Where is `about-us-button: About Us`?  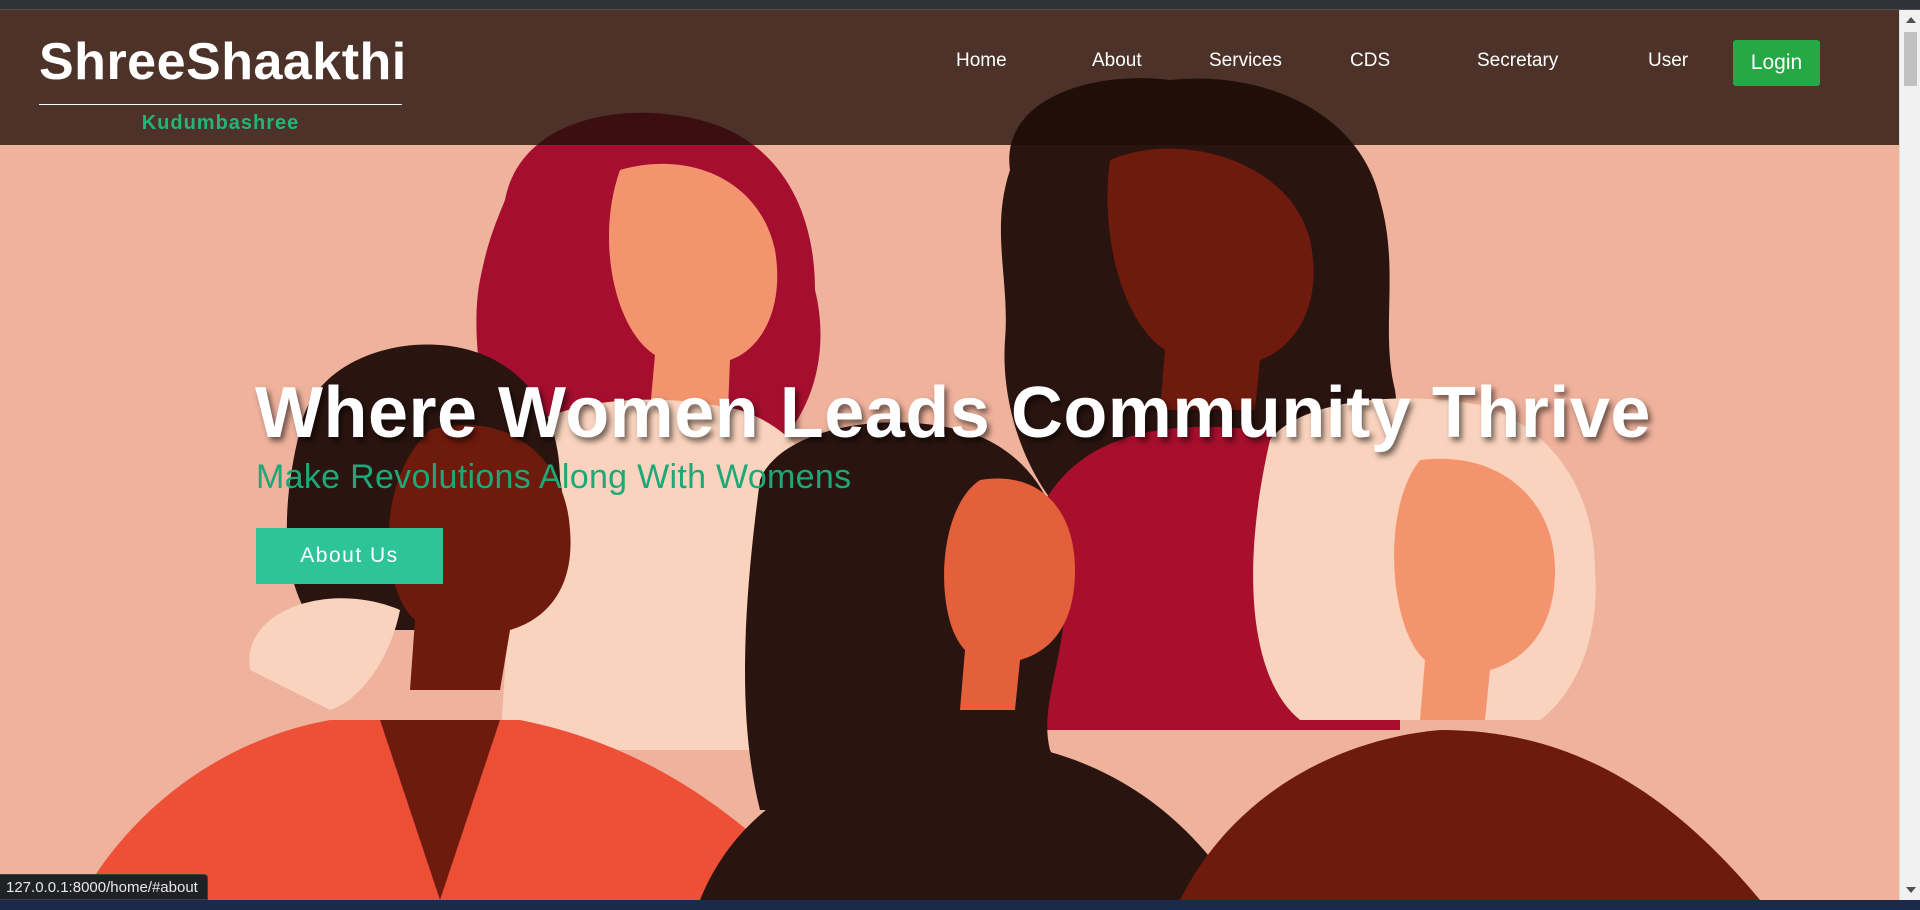
about-us-button: About Us is located at coordinates (349, 556).